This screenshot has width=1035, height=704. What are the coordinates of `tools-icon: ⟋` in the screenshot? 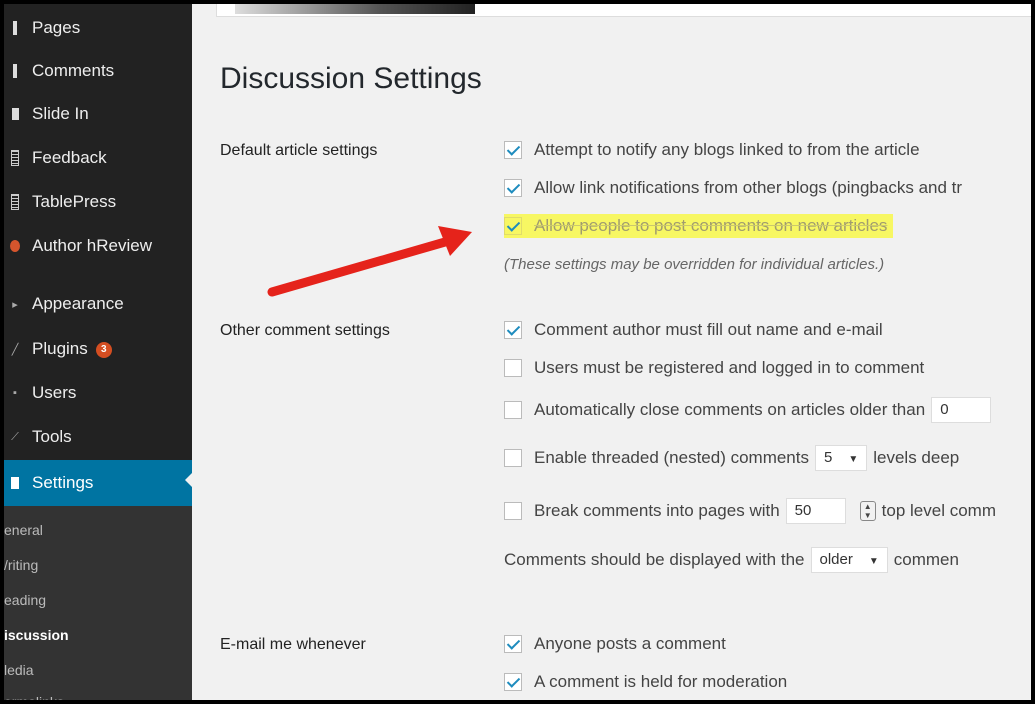 It's located at (15, 436).